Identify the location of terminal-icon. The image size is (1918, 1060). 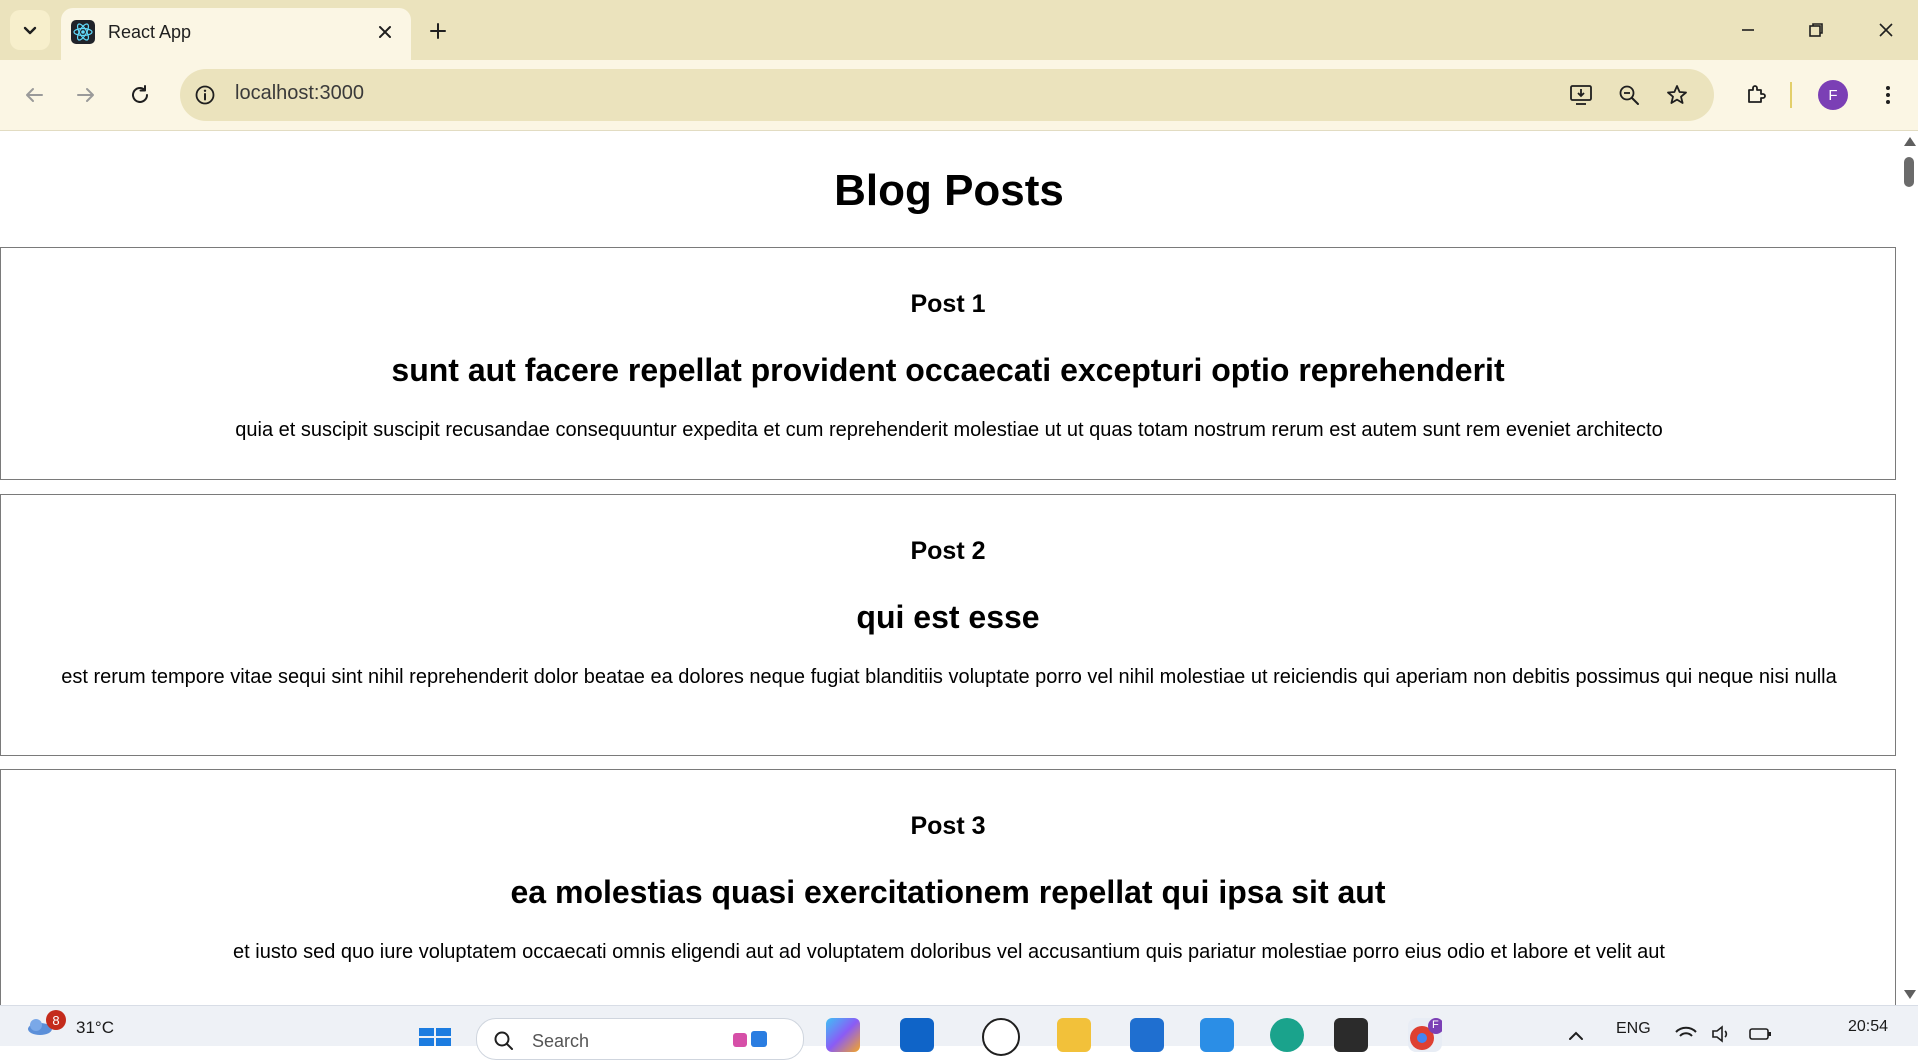
(1351, 1035).